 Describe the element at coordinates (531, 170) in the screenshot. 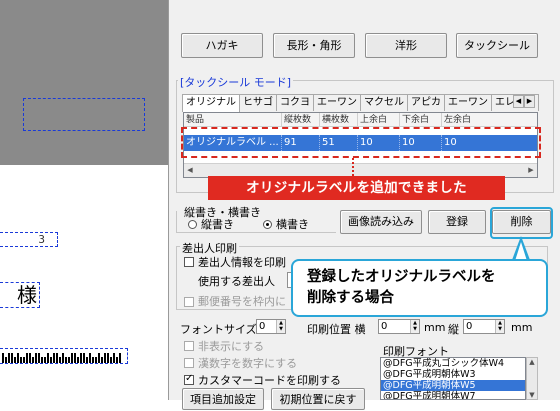

I see `scroll-right-icon: ▶` at that location.